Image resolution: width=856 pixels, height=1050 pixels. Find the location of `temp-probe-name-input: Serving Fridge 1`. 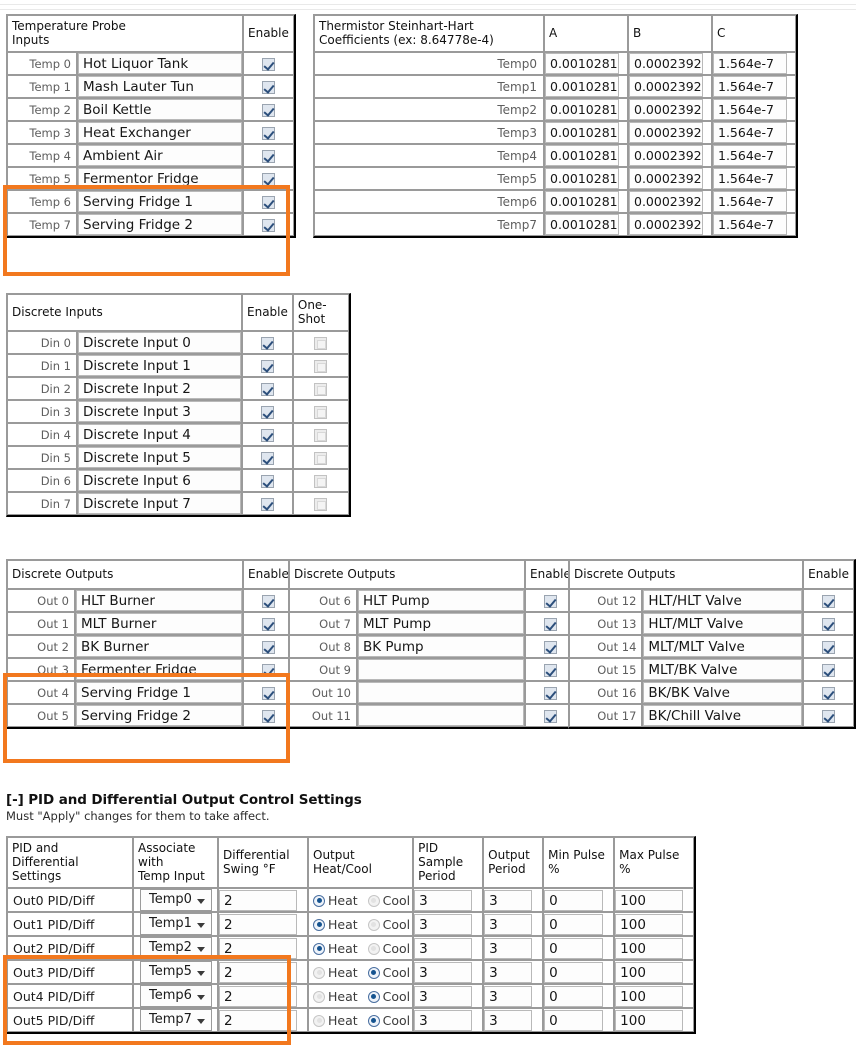

temp-probe-name-input: Serving Fridge 1 is located at coordinates (160, 202).